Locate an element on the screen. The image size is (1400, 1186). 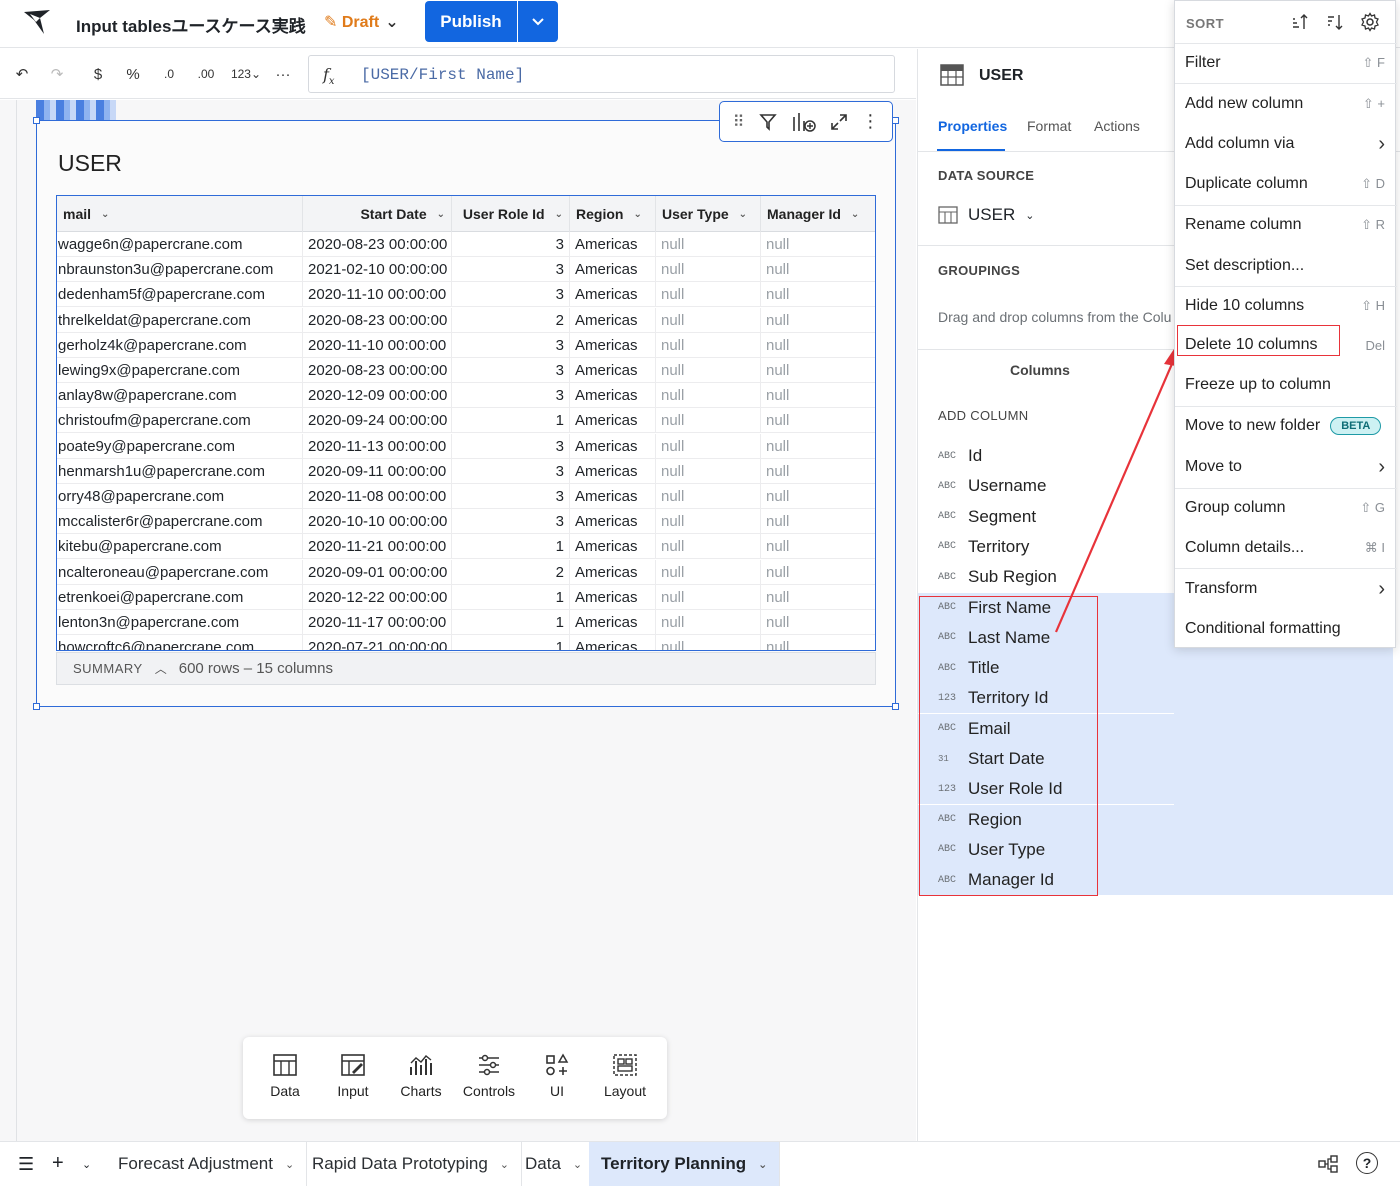
table-cell: 2020-09-01 00:00:00 is located at coordinates (377, 572).